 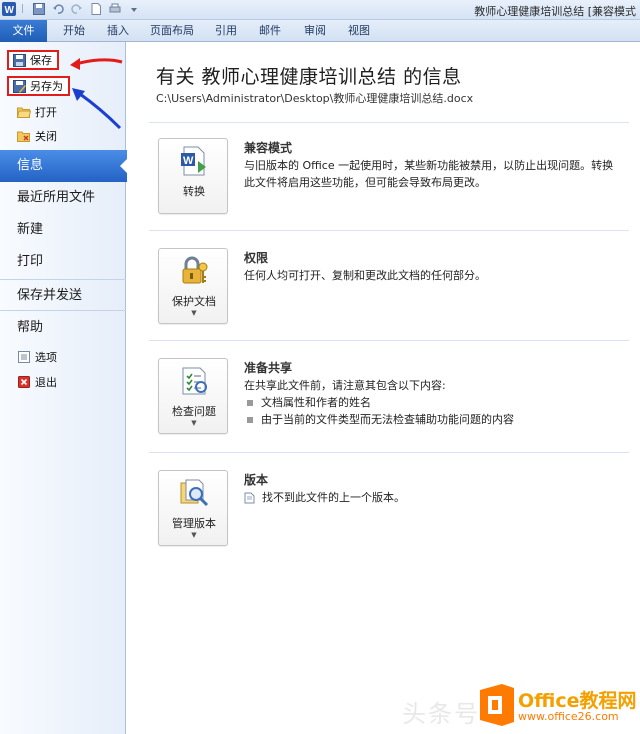 I want to click on print-preview-icon, so click(x=115, y=9).